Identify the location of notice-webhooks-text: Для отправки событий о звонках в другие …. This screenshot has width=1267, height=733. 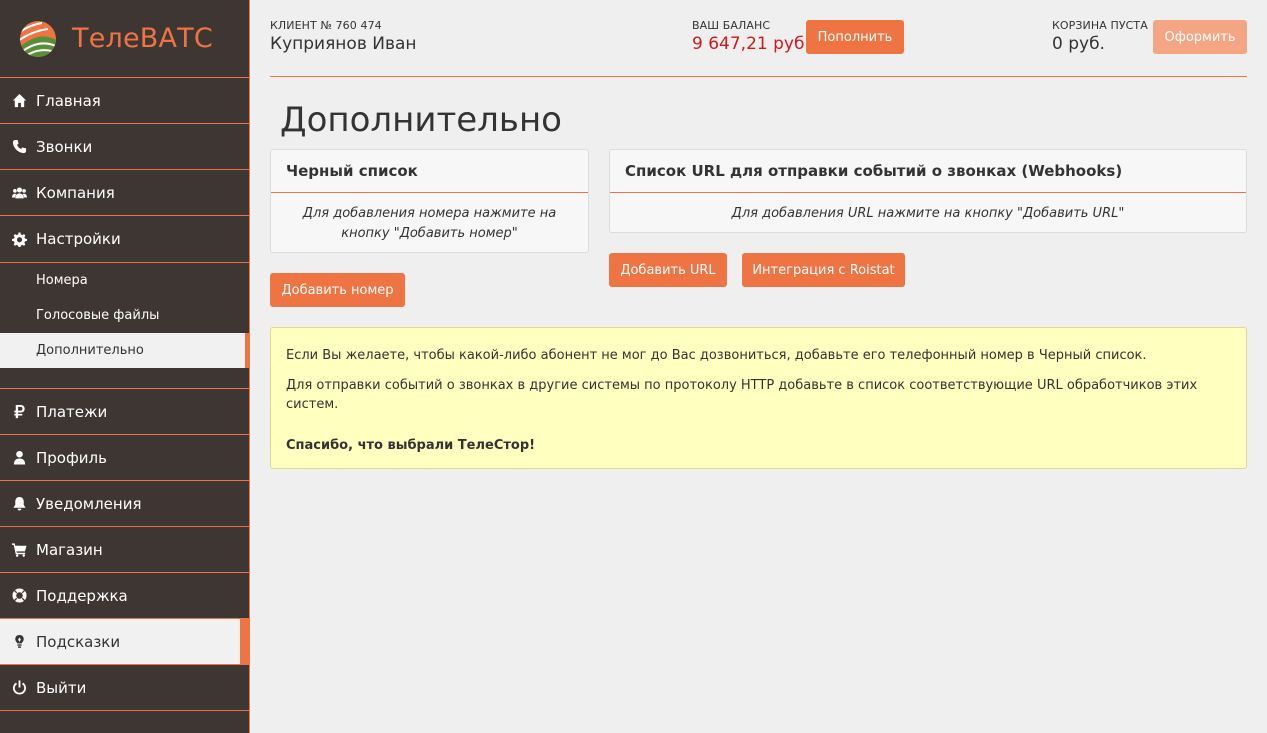
(742, 395).